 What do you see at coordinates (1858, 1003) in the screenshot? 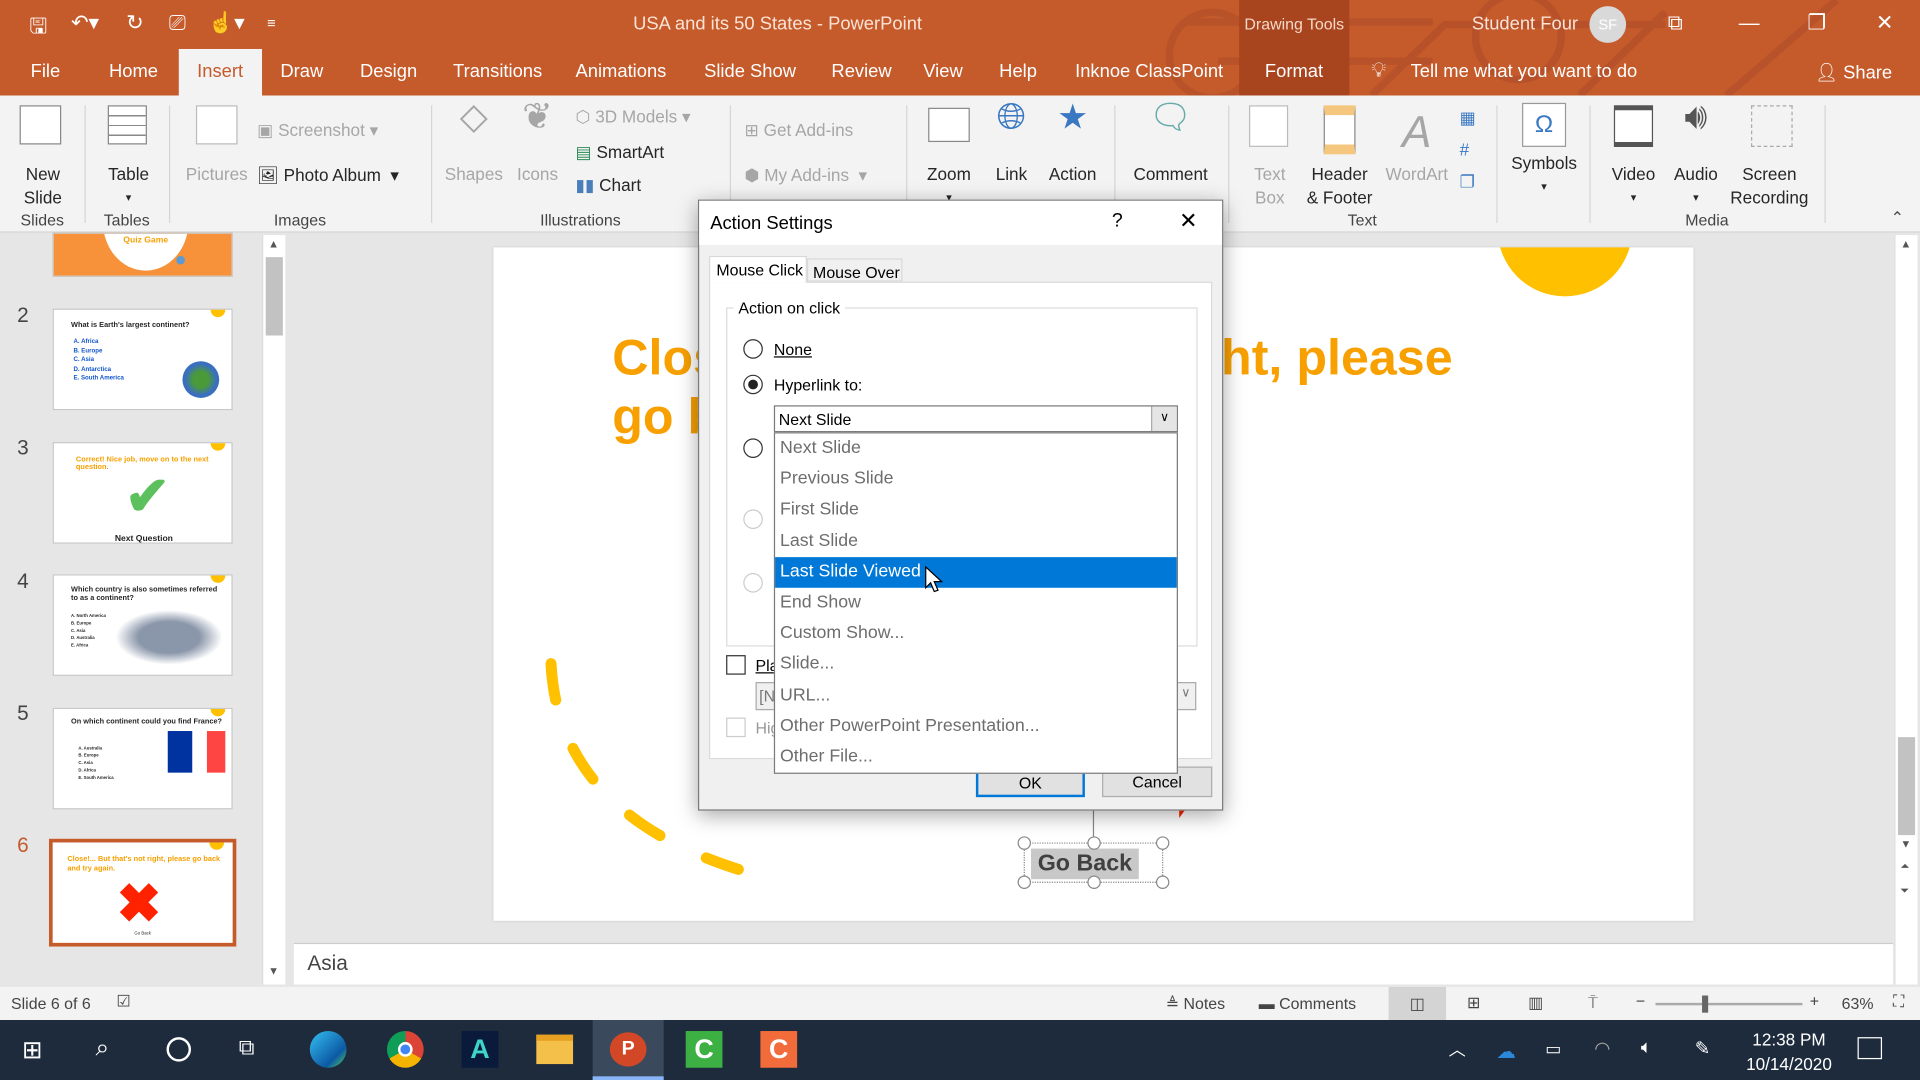
I see `zoom-level: 63%` at bounding box center [1858, 1003].